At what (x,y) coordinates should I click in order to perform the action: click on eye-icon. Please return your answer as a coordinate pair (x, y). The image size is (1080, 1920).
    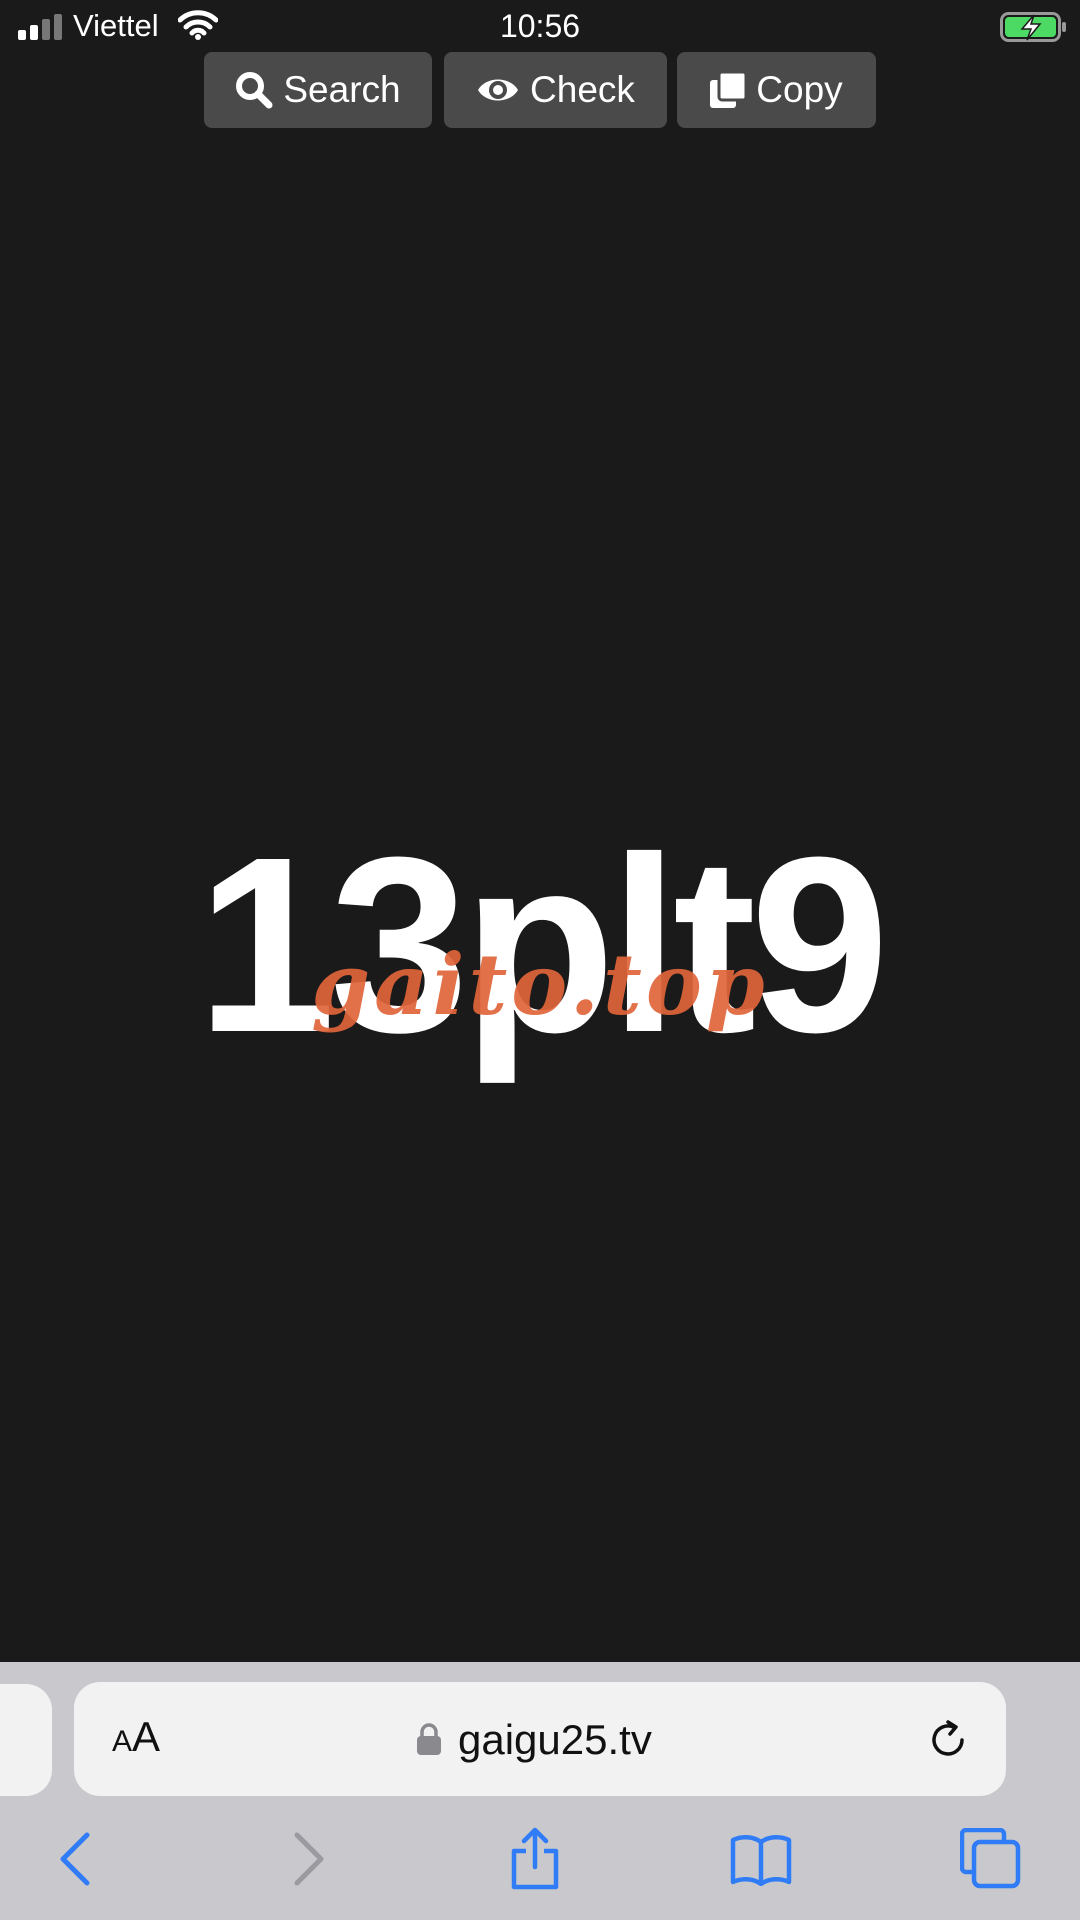
    Looking at the image, I should click on (498, 90).